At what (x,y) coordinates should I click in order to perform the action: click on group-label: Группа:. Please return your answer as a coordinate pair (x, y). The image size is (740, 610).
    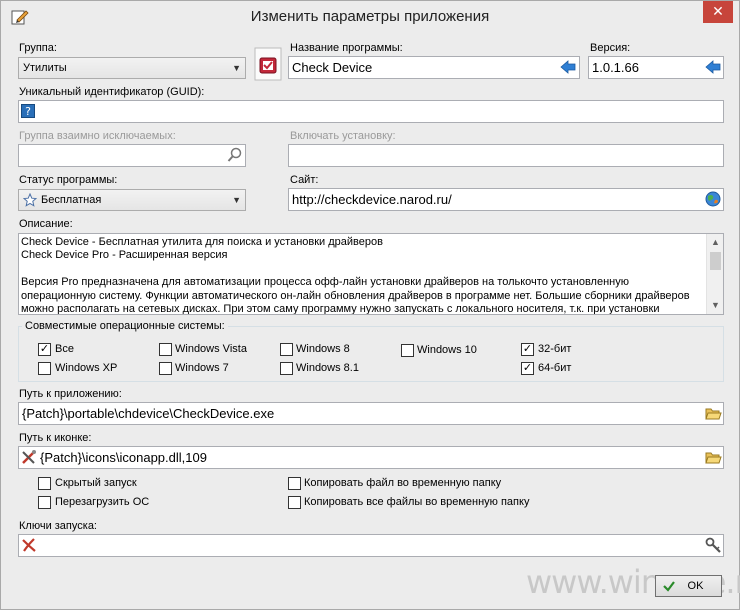
    Looking at the image, I should click on (38, 48).